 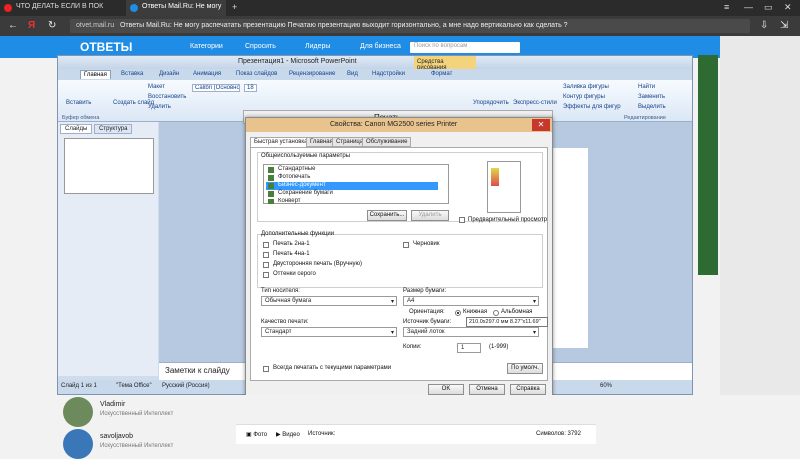 I want to click on preview-checkbox, so click(x=462, y=220).